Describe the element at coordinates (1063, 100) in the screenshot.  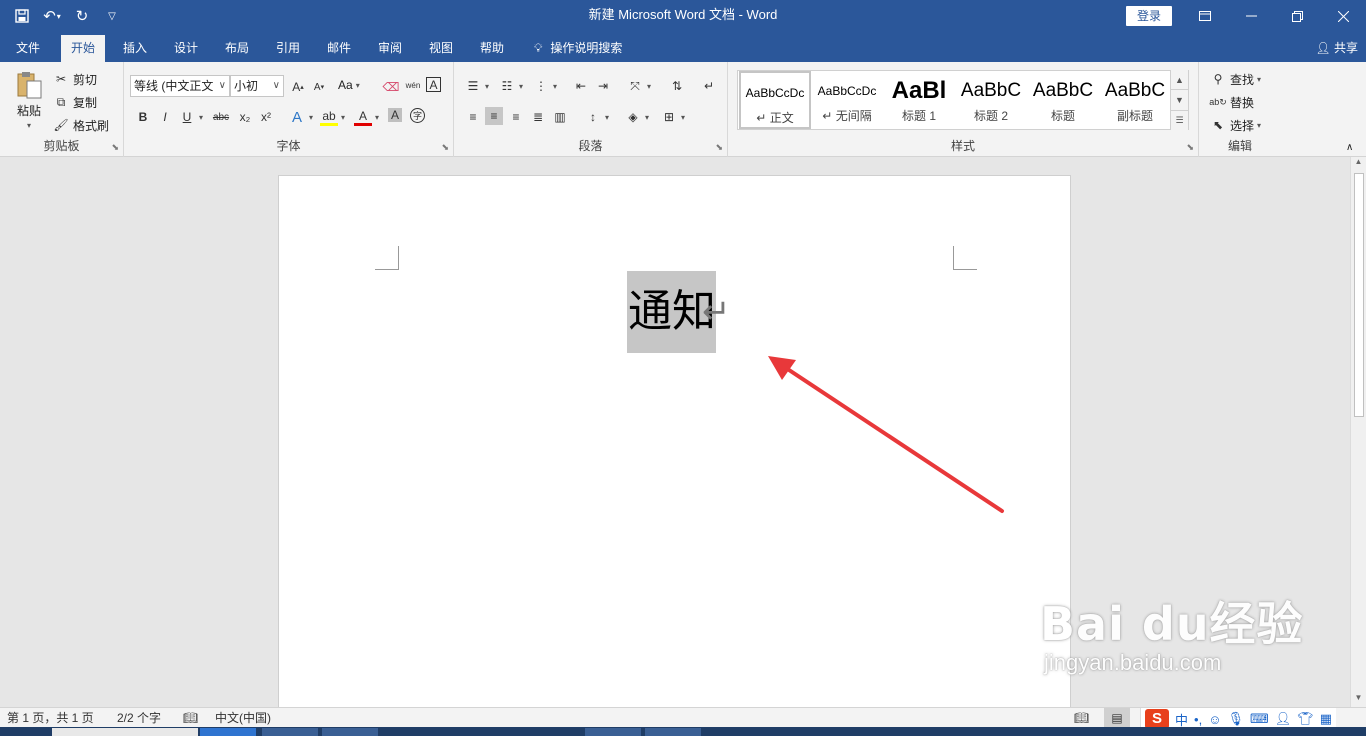
I see `style-title: AaBbC 标题` at that location.